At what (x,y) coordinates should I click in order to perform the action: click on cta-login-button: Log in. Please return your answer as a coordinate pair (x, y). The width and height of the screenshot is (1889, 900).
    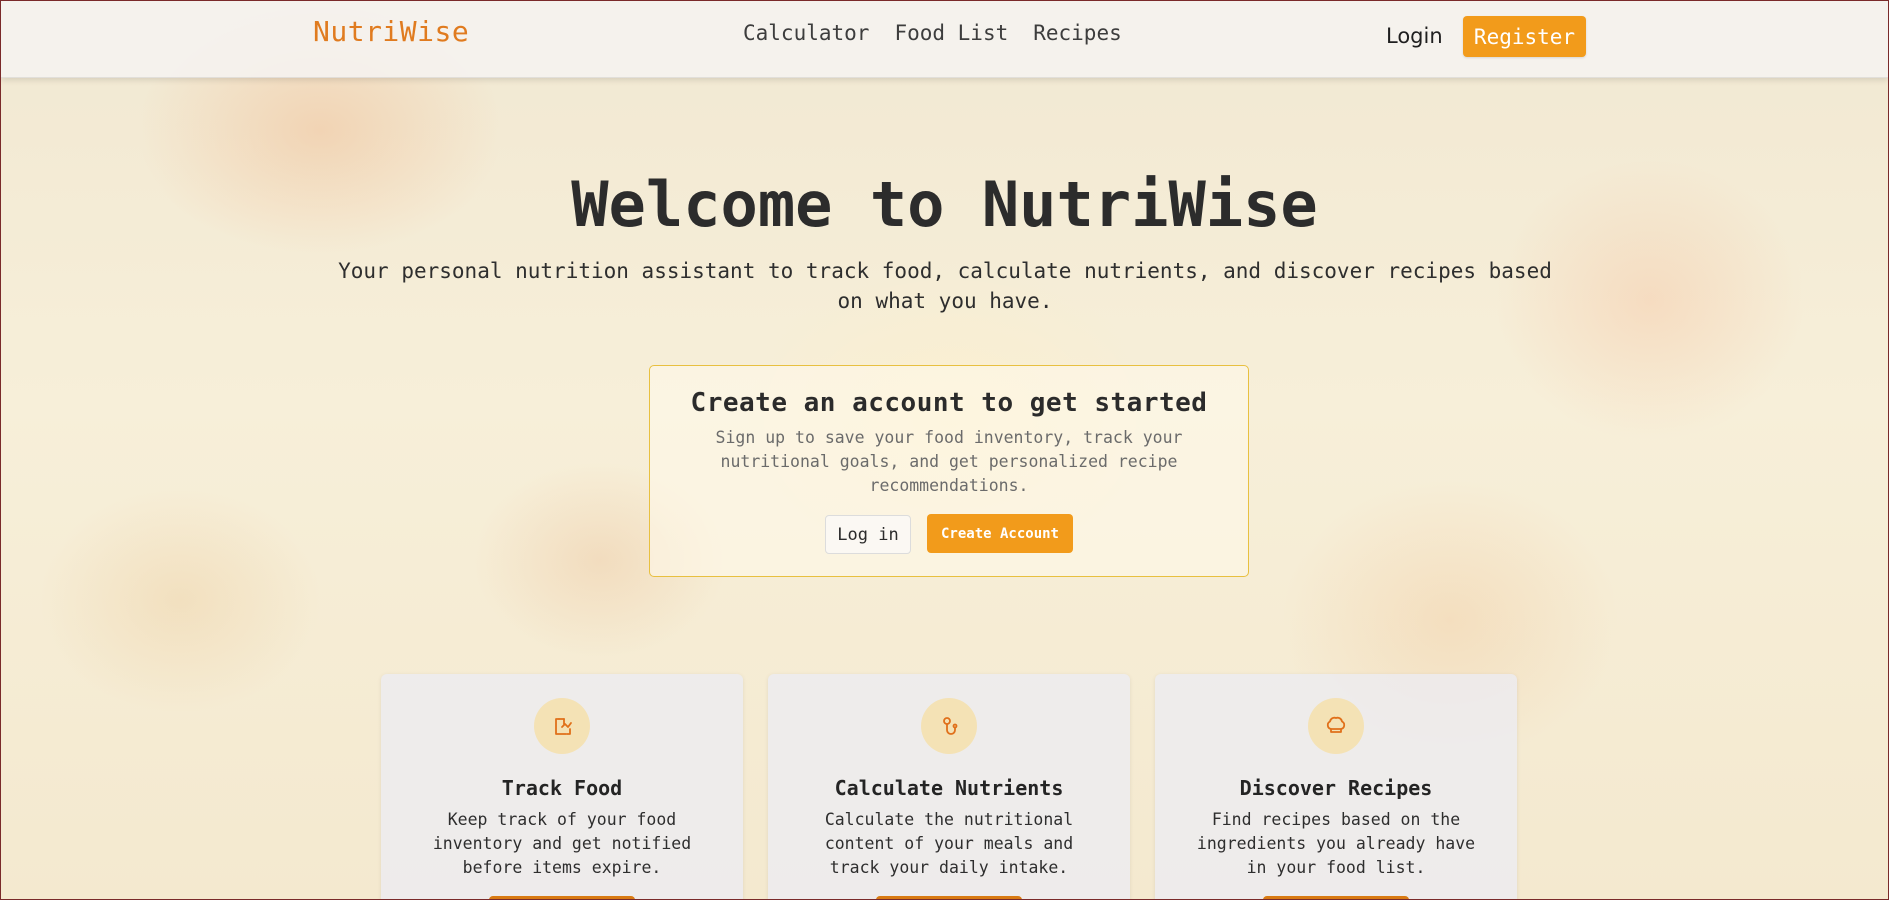
    Looking at the image, I should click on (868, 534).